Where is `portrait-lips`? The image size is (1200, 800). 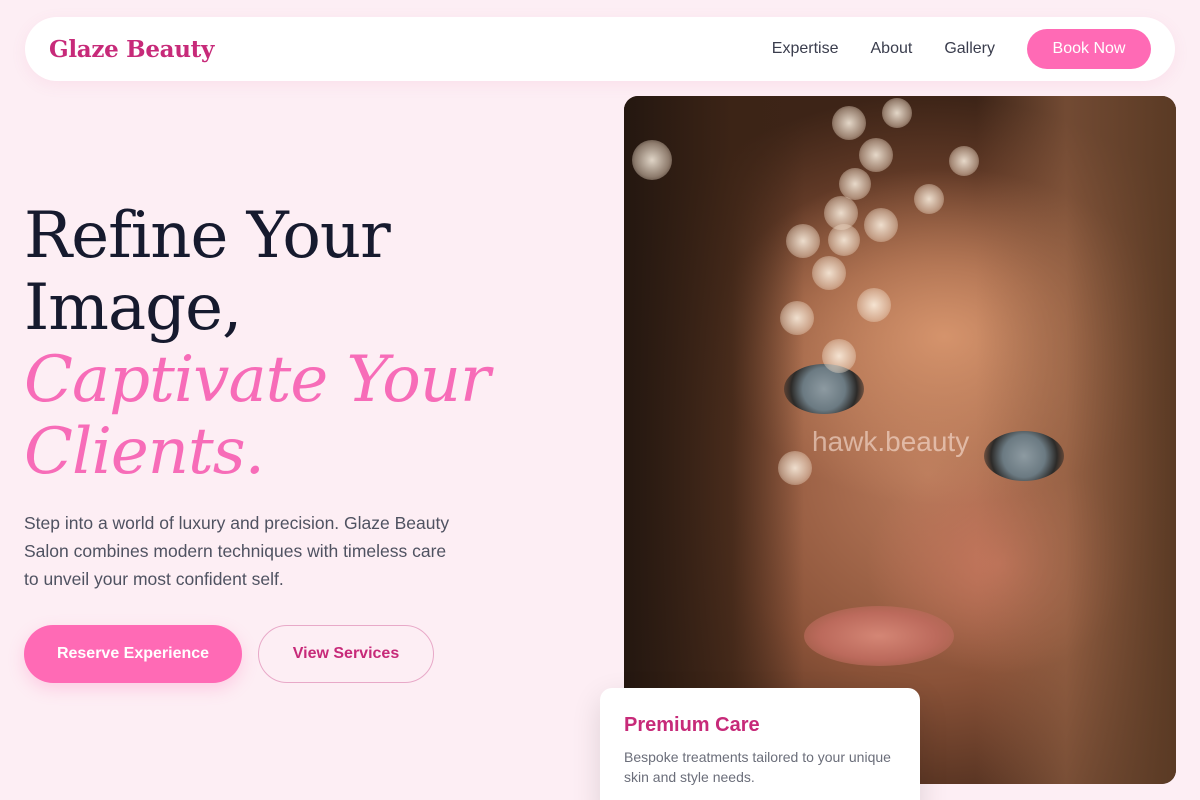 portrait-lips is located at coordinates (879, 636).